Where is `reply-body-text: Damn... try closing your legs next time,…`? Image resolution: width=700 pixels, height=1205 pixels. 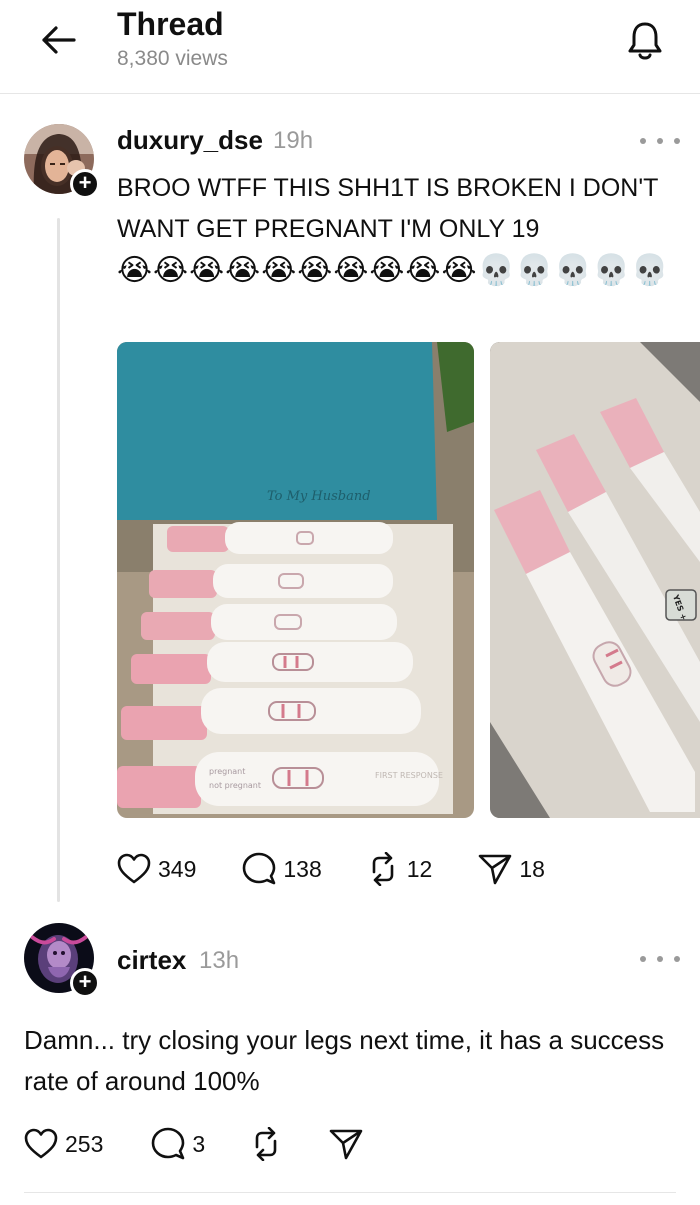
reply-body-text: Damn... try closing your legs next time,… is located at coordinates (344, 1060).